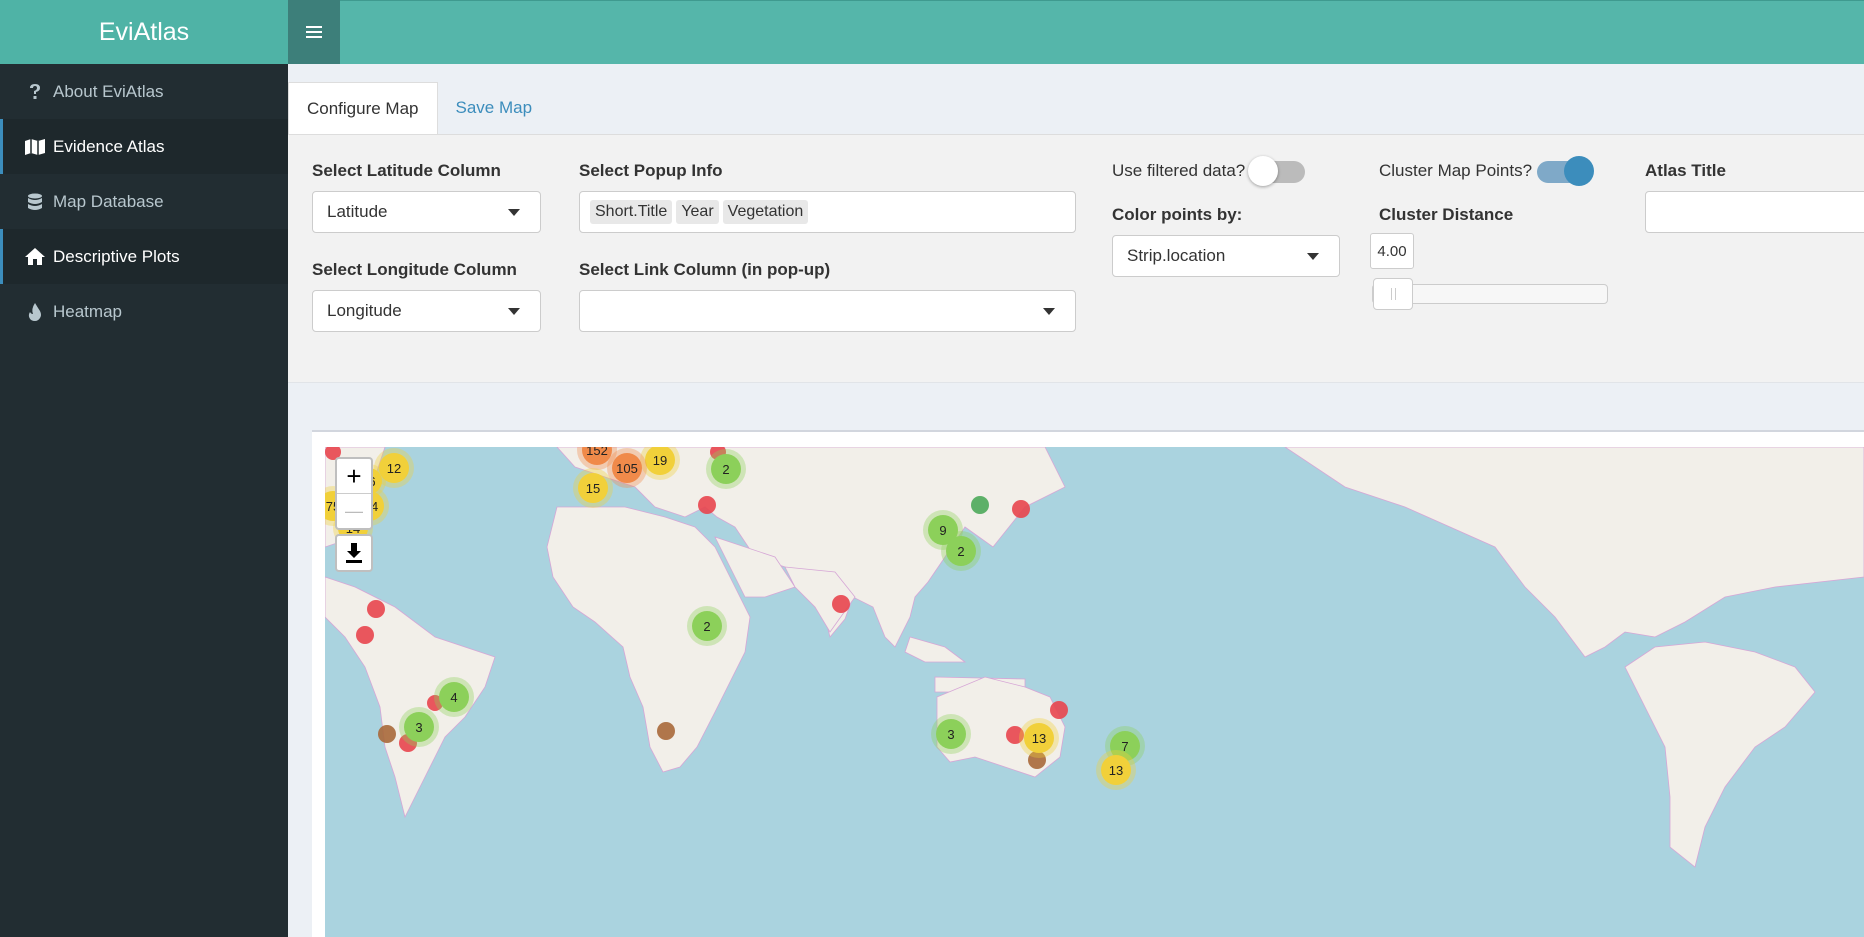 Image resolution: width=1864 pixels, height=937 pixels. What do you see at coordinates (116, 256) in the screenshot?
I see `sidebar-item-label: Descriptive Plots` at bounding box center [116, 256].